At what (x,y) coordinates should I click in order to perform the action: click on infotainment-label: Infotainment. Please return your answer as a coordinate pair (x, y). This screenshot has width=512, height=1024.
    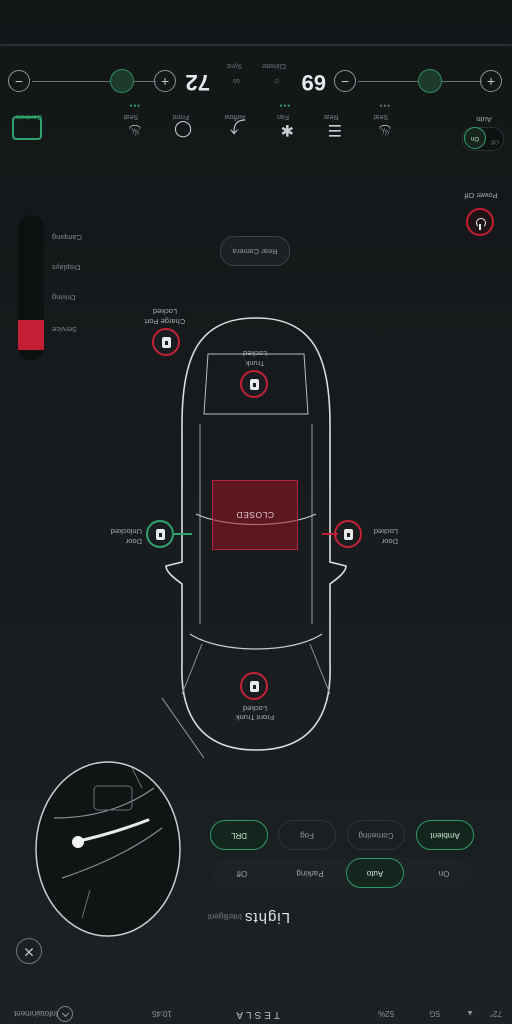
    Looking at the image, I should click on (35, 1013).